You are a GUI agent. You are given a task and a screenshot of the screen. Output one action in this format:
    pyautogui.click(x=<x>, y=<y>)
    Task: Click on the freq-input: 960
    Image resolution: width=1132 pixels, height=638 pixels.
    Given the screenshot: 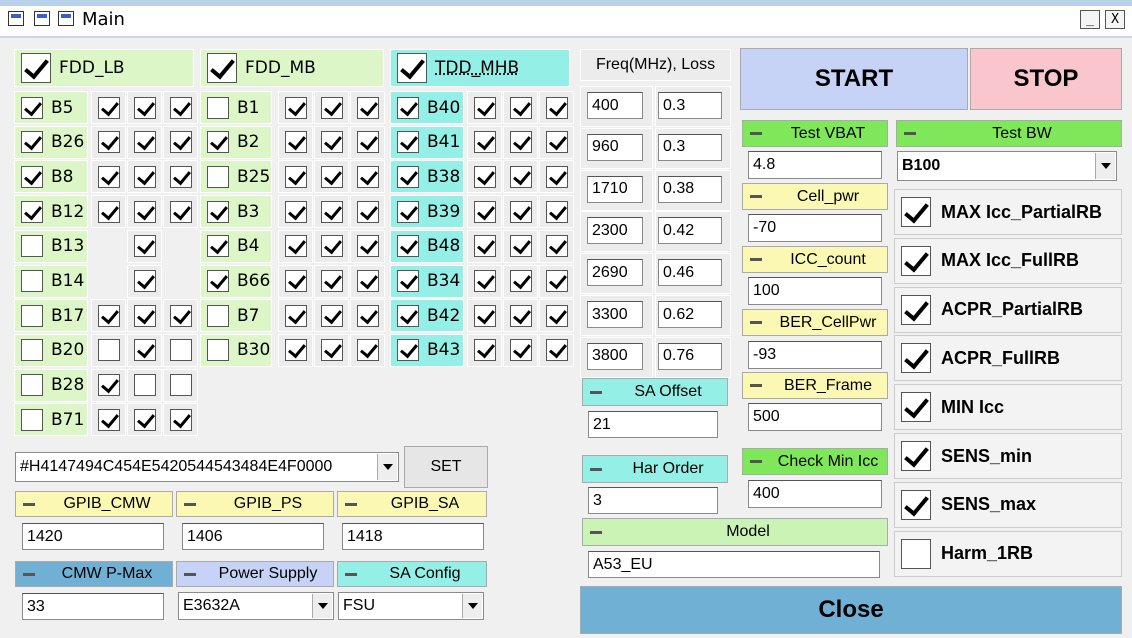 What is the action you would take?
    pyautogui.click(x=615, y=147)
    